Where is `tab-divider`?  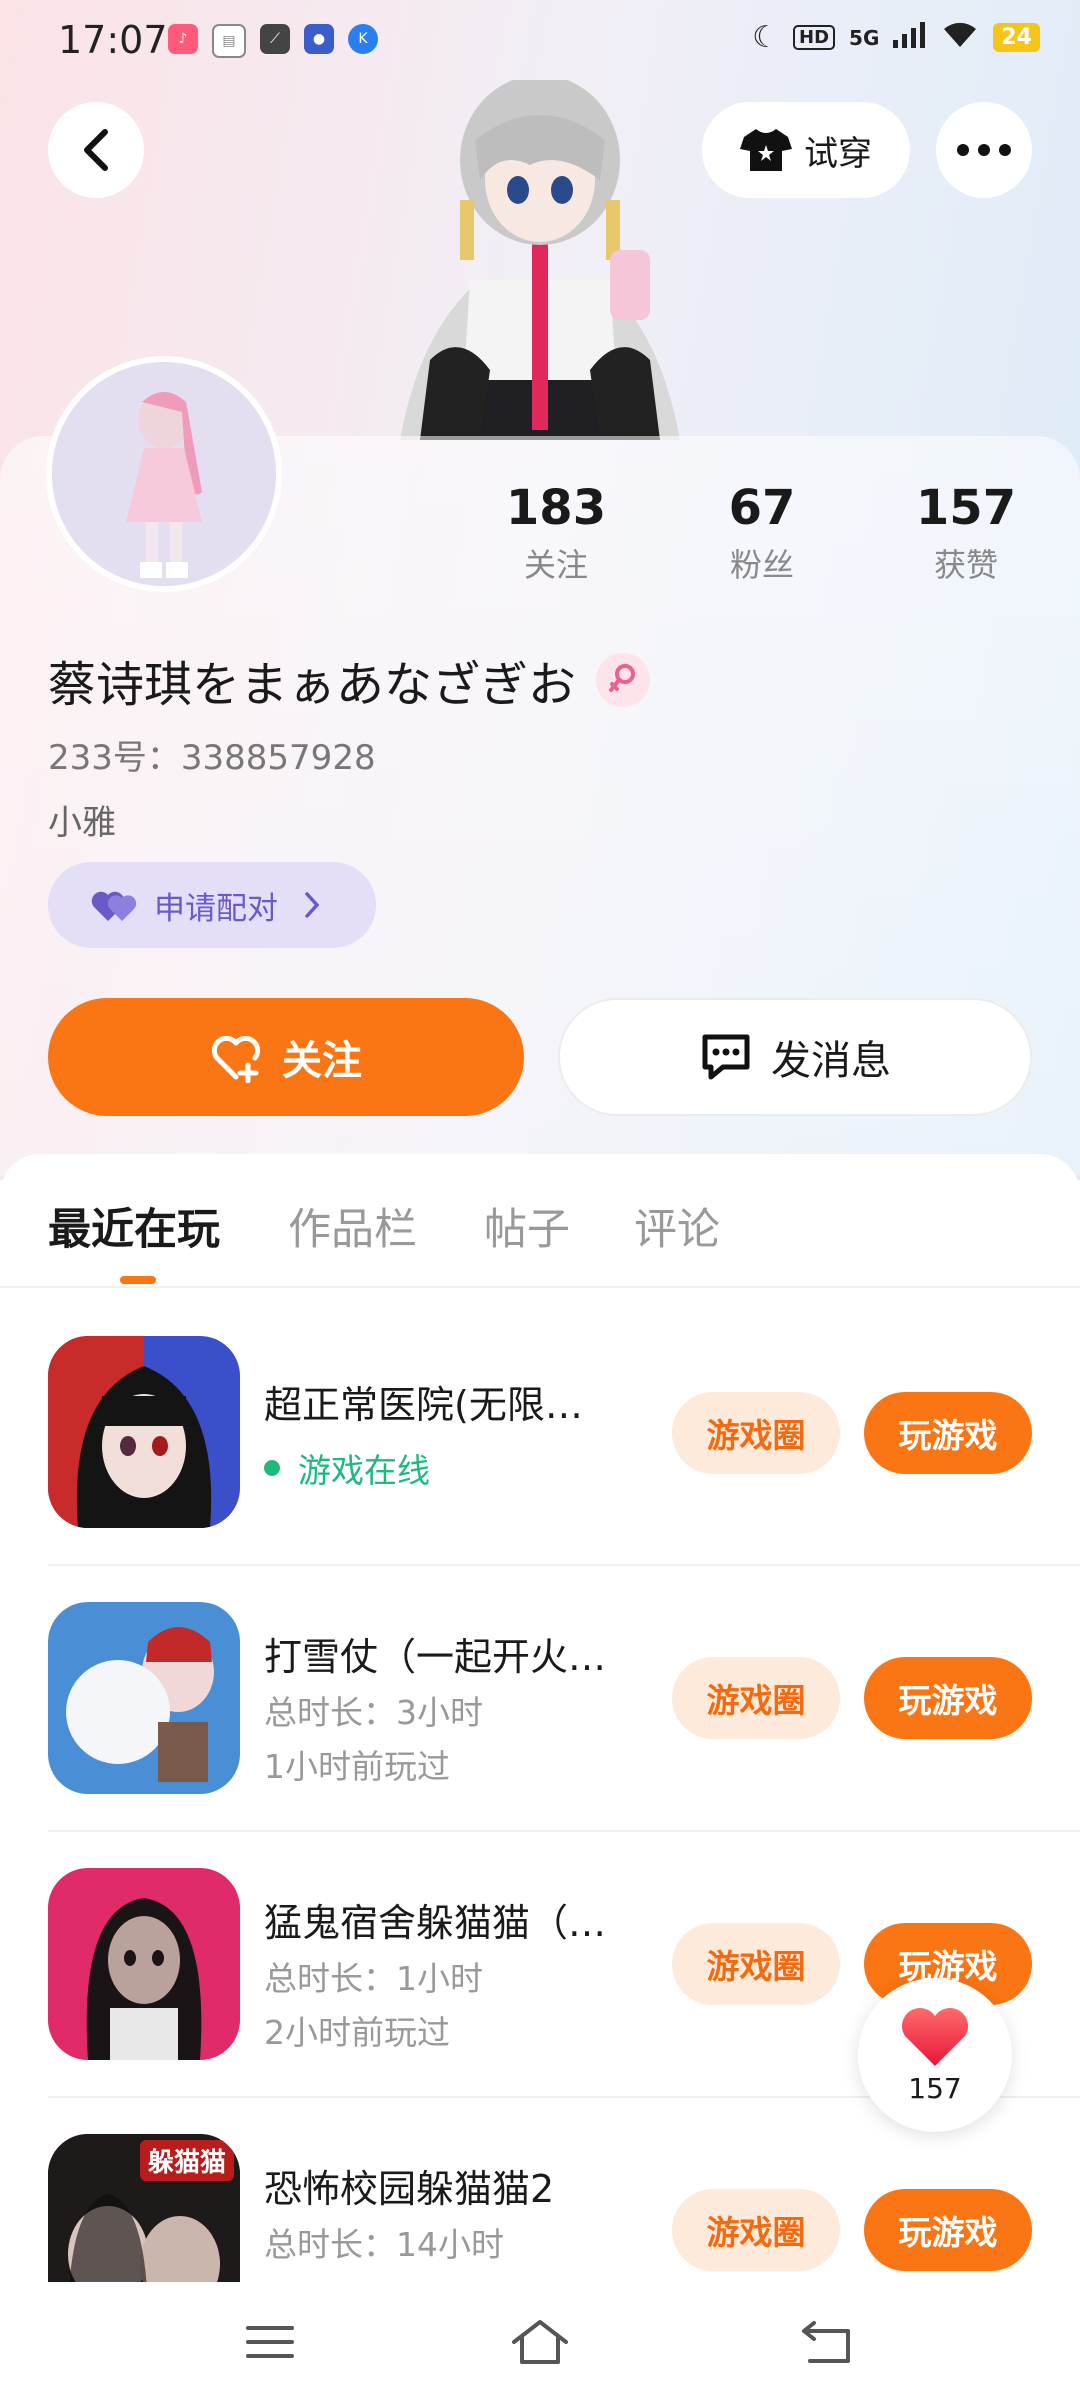 tab-divider is located at coordinates (540, 1287).